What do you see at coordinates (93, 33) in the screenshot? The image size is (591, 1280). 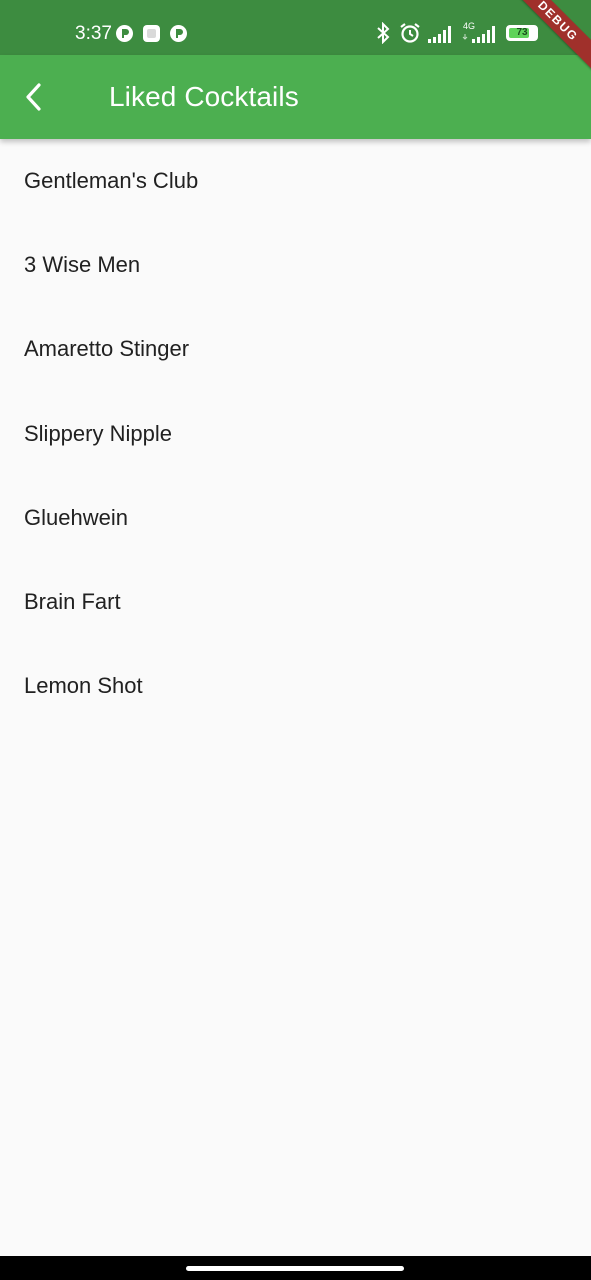 I see `status-time: 3:37` at bounding box center [93, 33].